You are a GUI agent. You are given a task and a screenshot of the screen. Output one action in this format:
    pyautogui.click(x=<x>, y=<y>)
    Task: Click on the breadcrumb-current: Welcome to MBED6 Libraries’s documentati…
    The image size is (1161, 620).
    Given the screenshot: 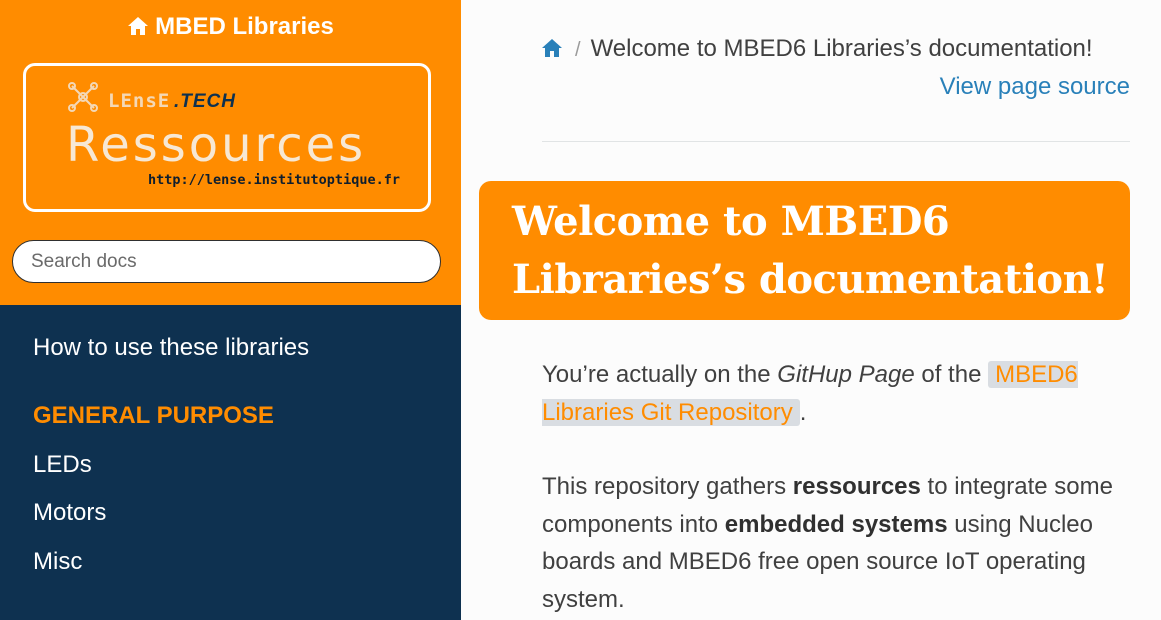 What is the action you would take?
    pyautogui.click(x=841, y=48)
    